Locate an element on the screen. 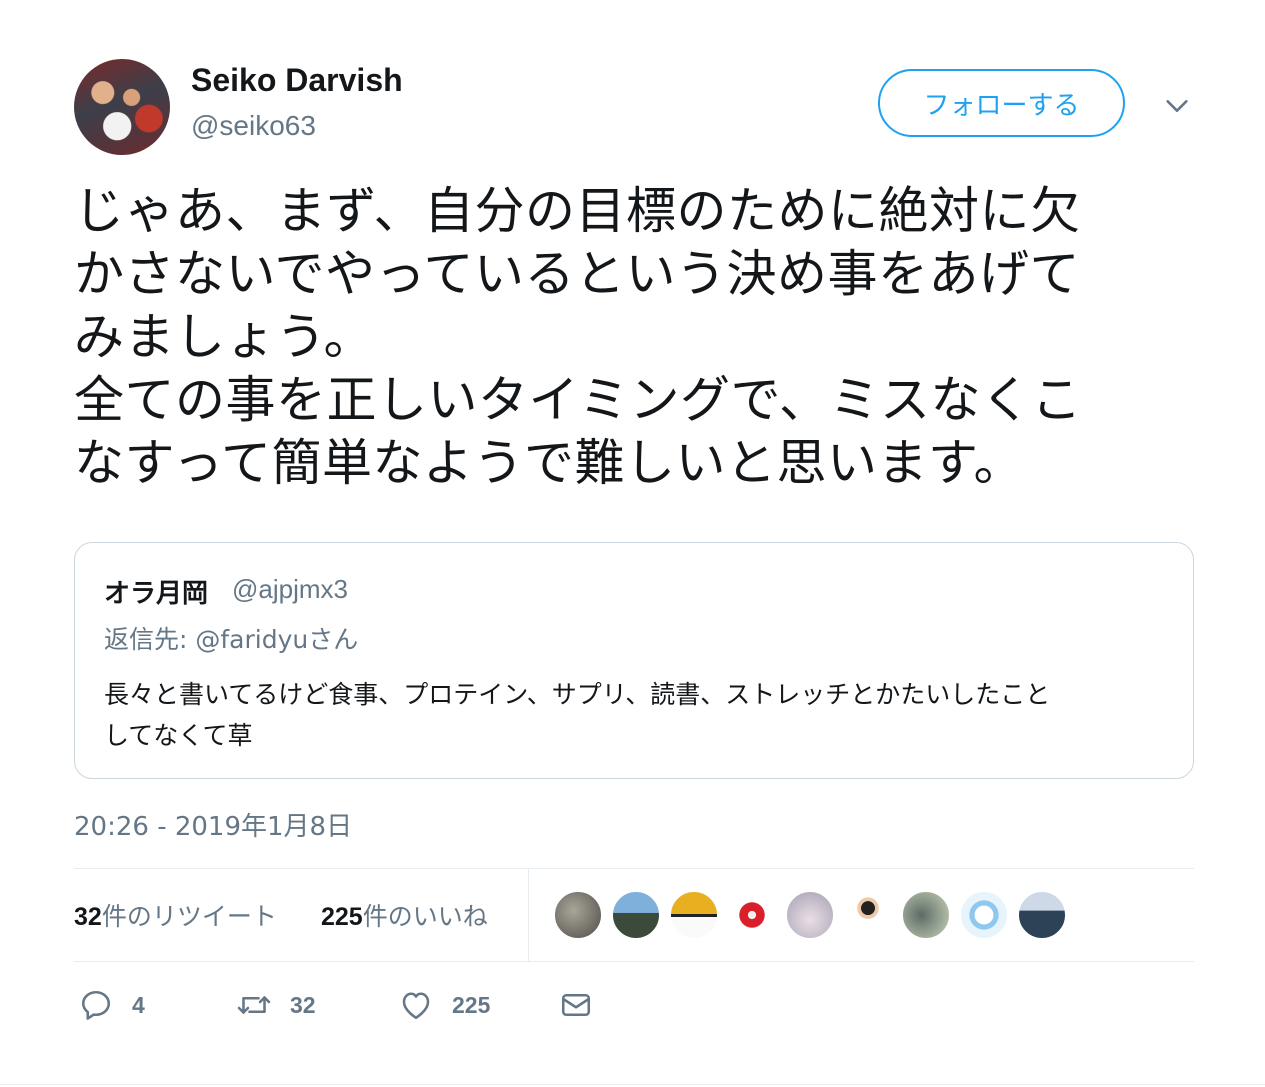  bottom-border is located at coordinates (632, 1084).